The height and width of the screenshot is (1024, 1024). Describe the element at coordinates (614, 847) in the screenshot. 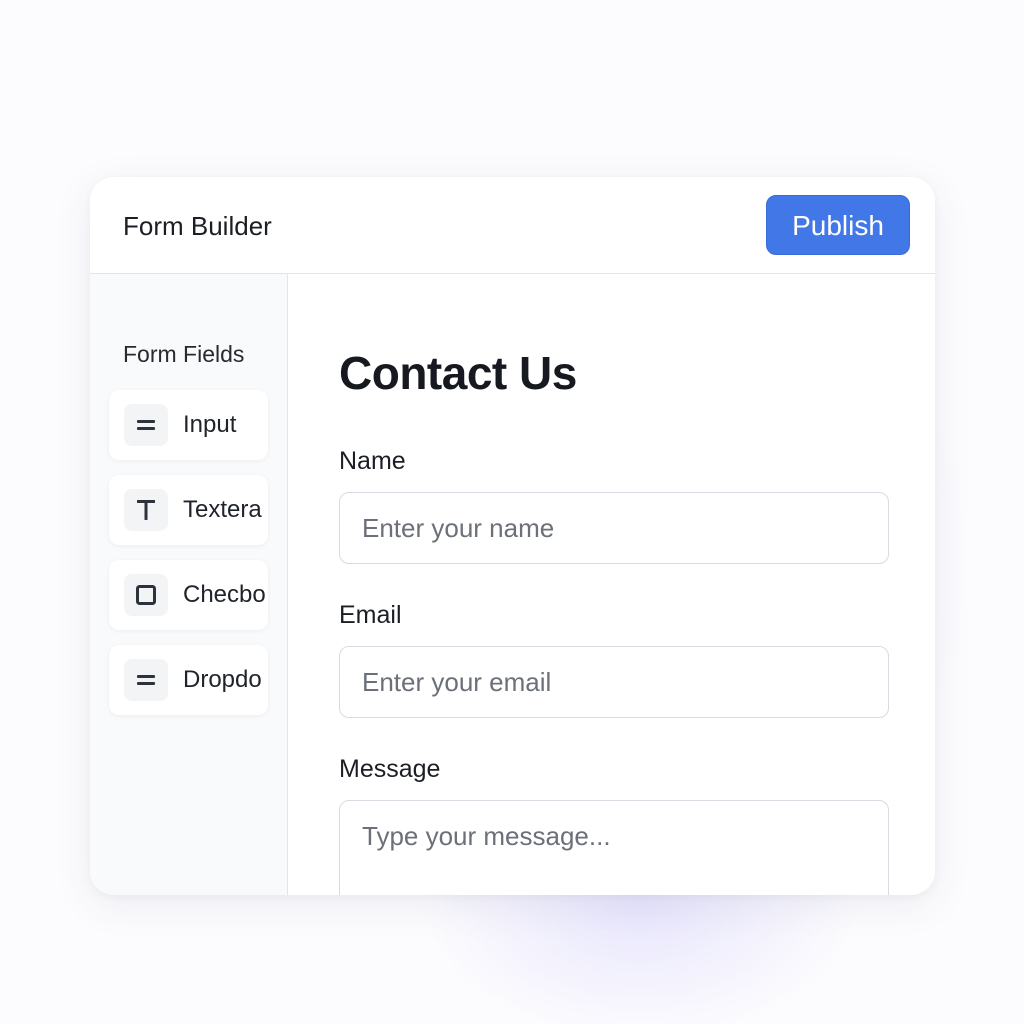

I see `message-field` at that location.